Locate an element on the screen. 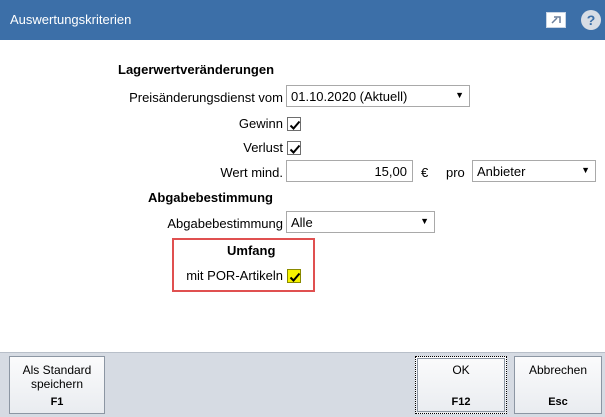 Image resolution: width=605 pixels, height=417 pixels. save-as-default-button: Als Standard speichern F1 is located at coordinates (57, 385).